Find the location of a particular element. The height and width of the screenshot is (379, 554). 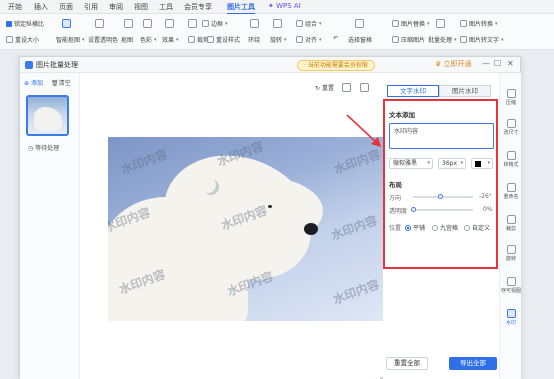

rename-icon is located at coordinates (511, 187).